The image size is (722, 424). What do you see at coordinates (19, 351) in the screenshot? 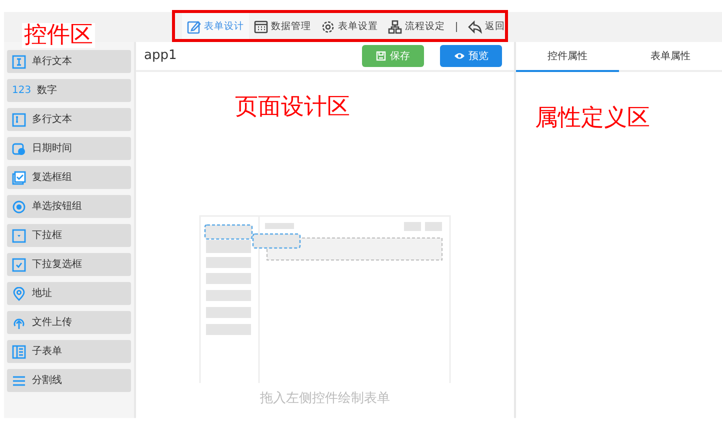
I see `subform-icon` at bounding box center [19, 351].